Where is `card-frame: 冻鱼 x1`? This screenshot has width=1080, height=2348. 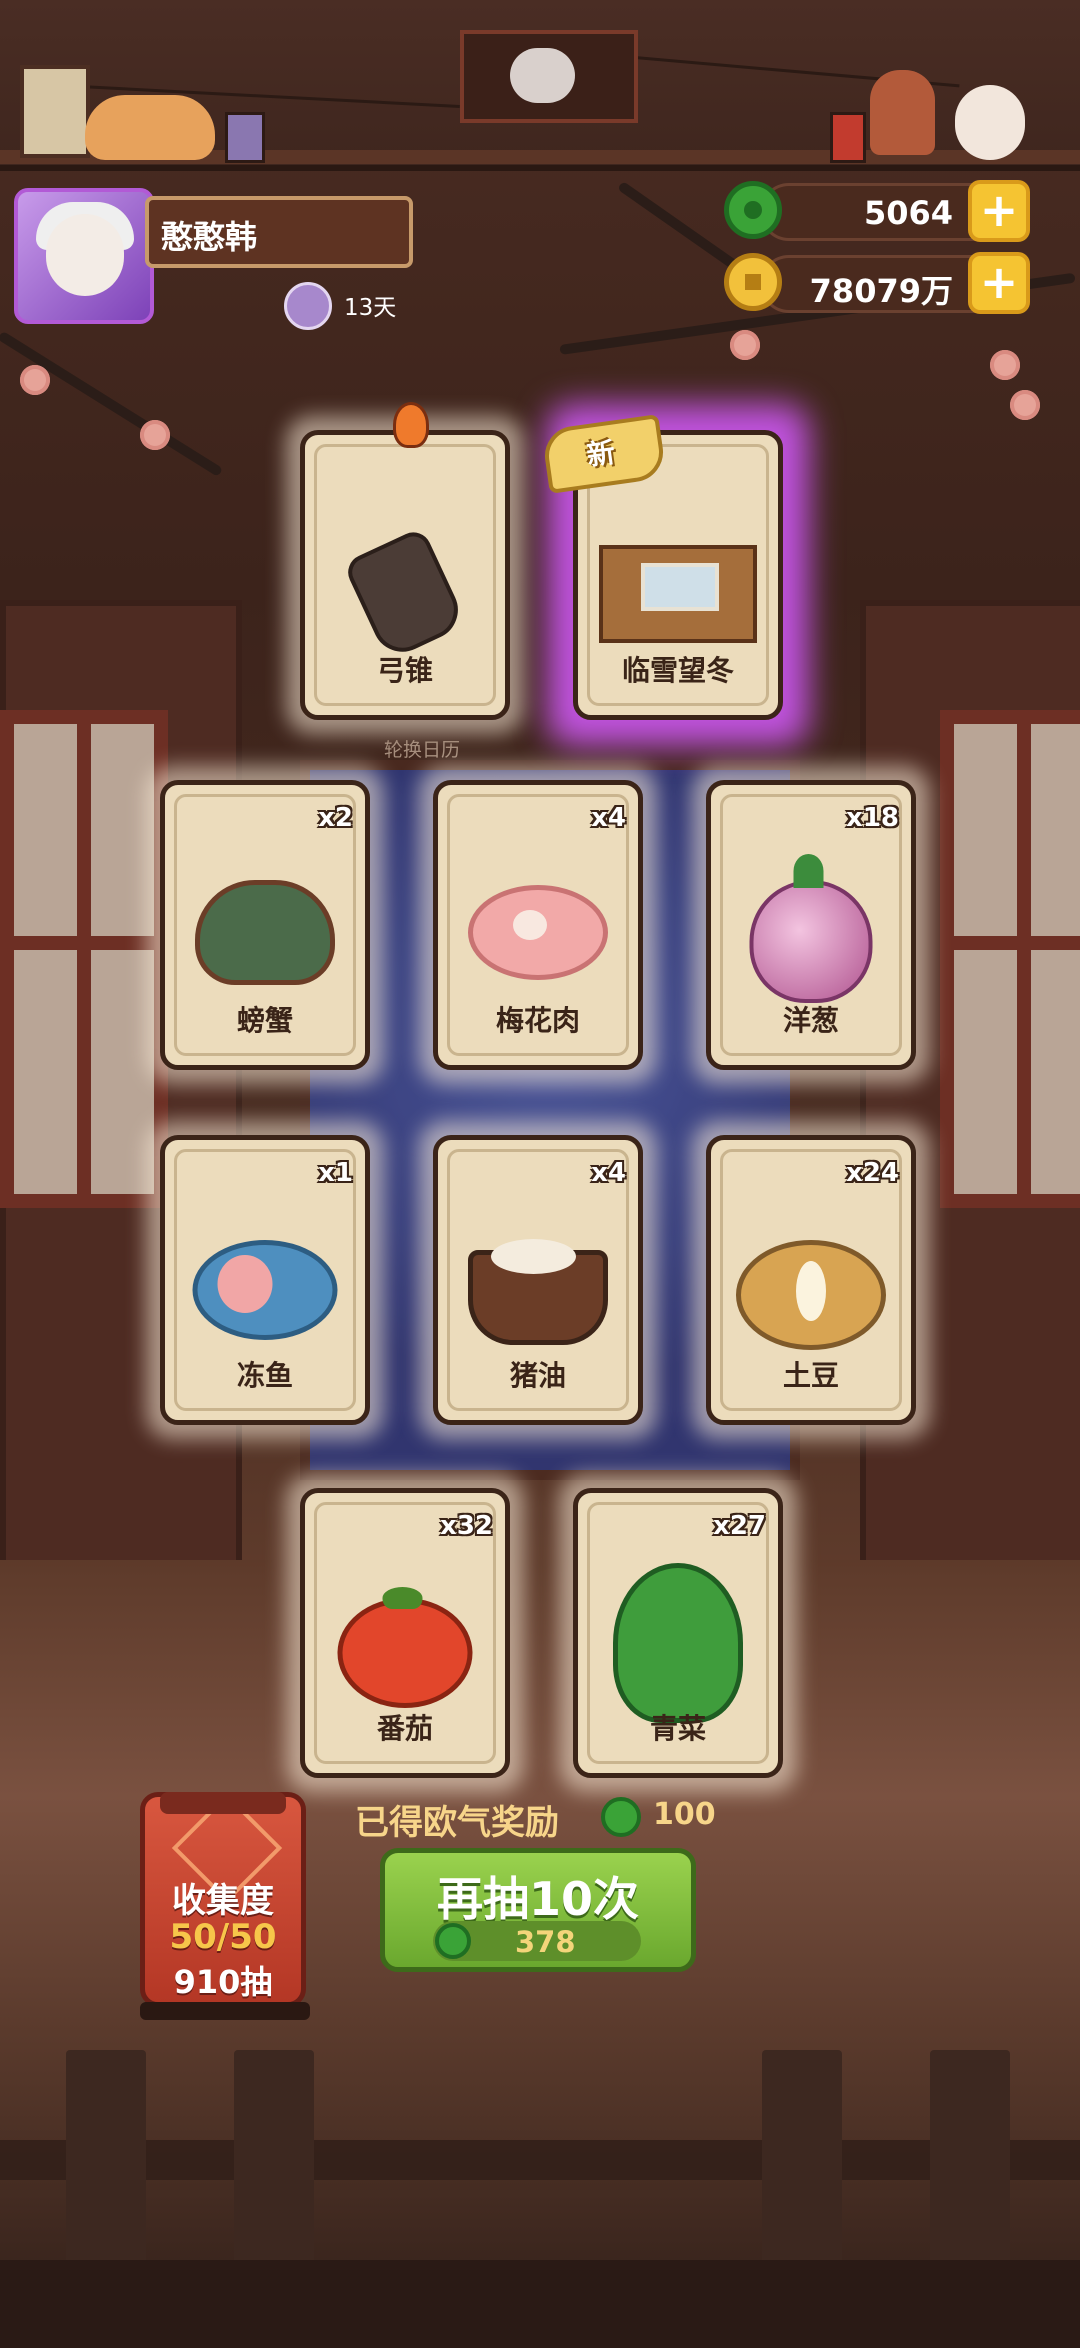 card-frame: 冻鱼 x1 is located at coordinates (265, 1280).